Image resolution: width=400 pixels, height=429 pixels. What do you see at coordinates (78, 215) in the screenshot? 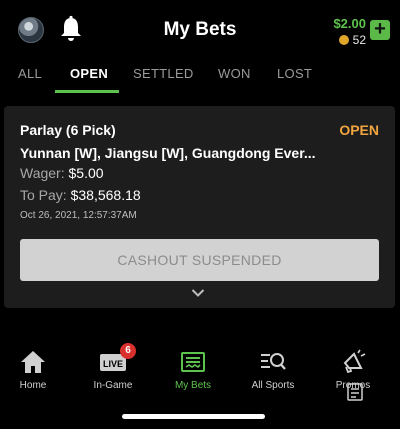
I see `bet-timestamp: Oct 26, 2021, 12:57:37AM` at bounding box center [78, 215].